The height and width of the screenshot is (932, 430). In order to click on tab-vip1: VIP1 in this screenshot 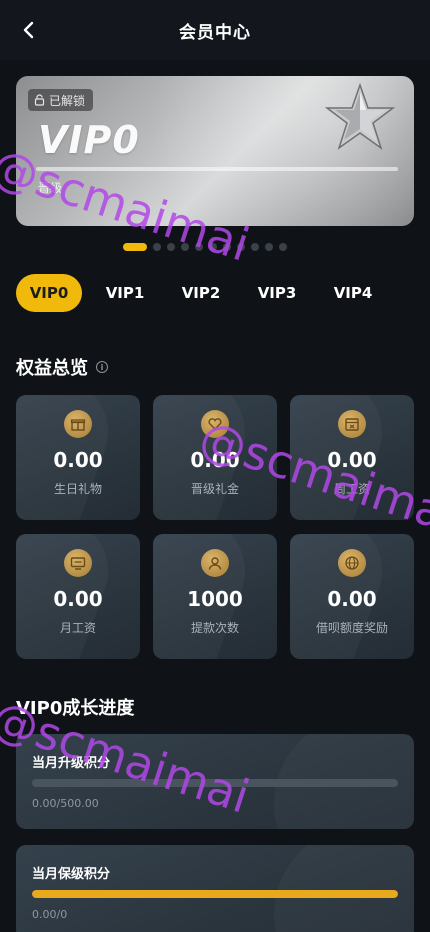, I will do `click(125, 293)`.